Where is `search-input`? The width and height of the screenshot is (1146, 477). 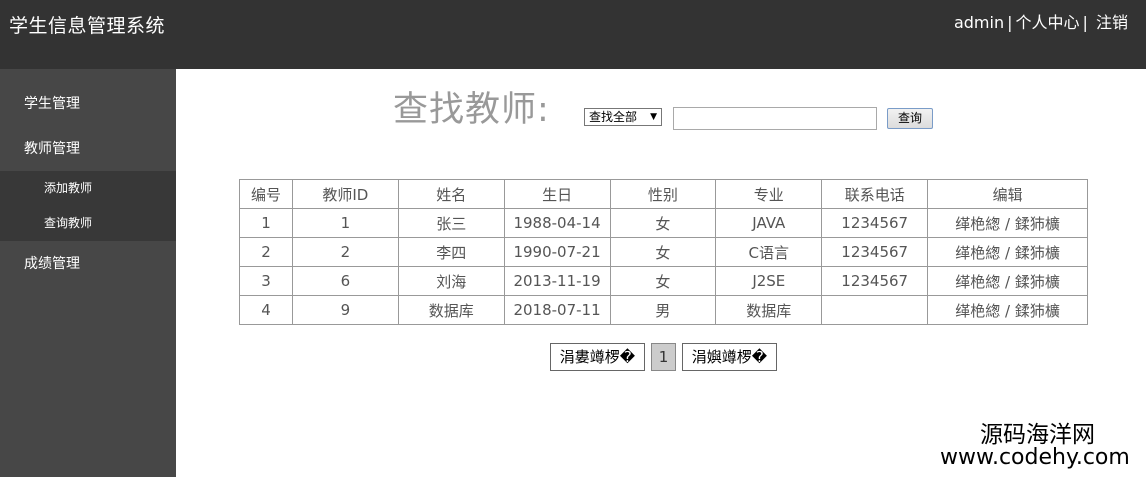
search-input is located at coordinates (775, 118).